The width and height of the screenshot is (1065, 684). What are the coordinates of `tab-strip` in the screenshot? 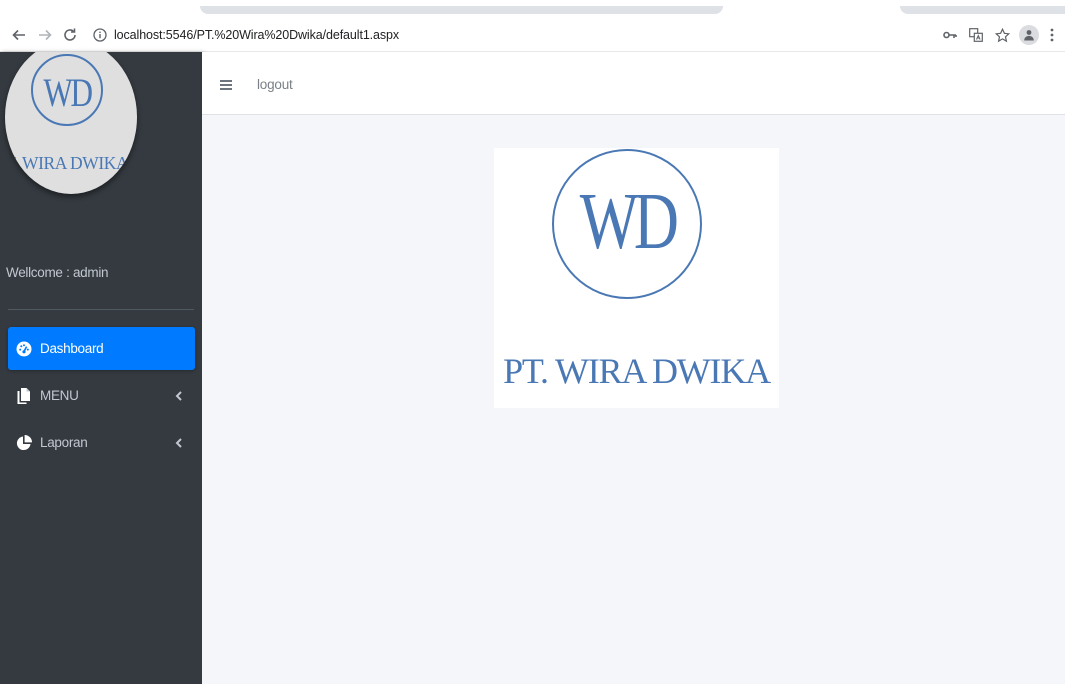 It's located at (532, 9).